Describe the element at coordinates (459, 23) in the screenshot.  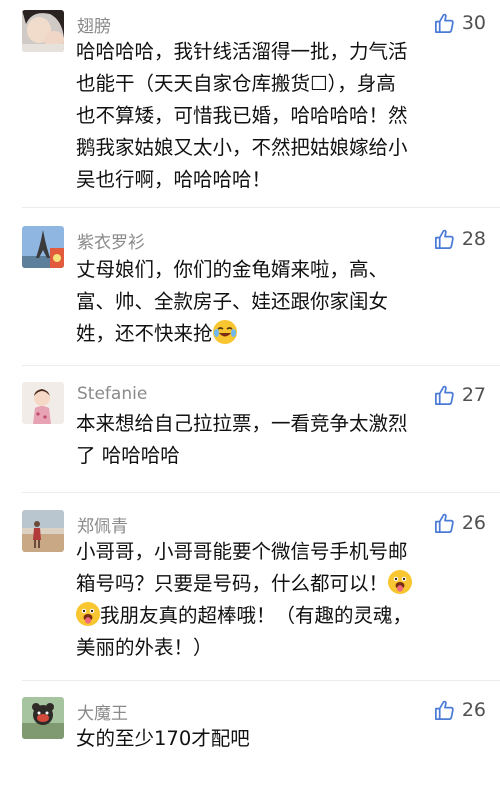
I see `like-button: 30` at that location.